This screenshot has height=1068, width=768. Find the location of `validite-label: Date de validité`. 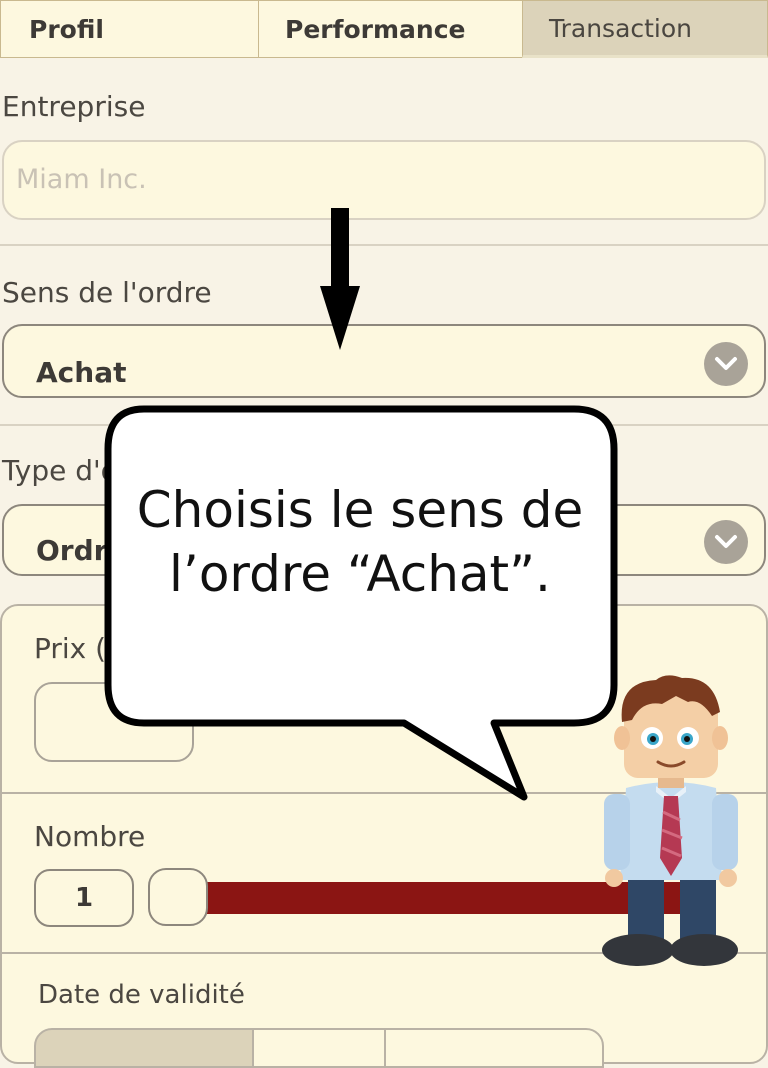

validite-label: Date de validité is located at coordinates (141, 995).